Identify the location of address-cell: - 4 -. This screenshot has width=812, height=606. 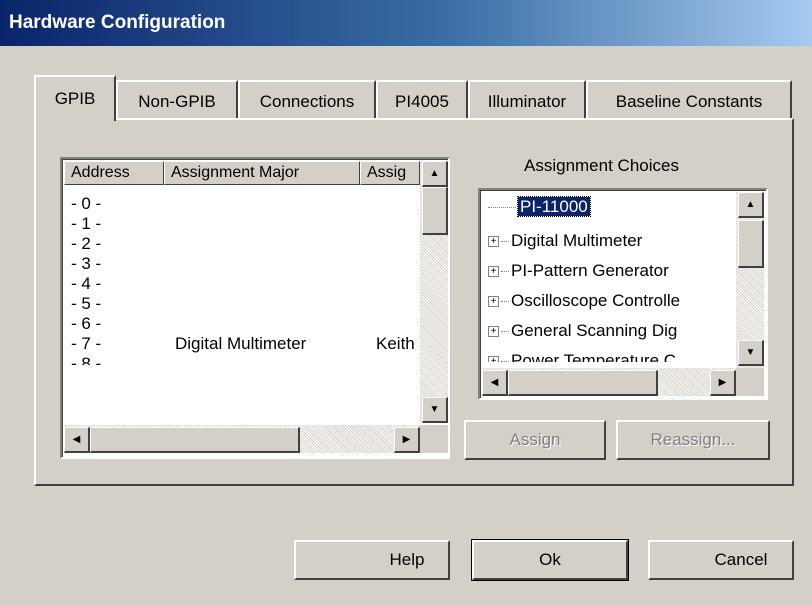
(86, 283).